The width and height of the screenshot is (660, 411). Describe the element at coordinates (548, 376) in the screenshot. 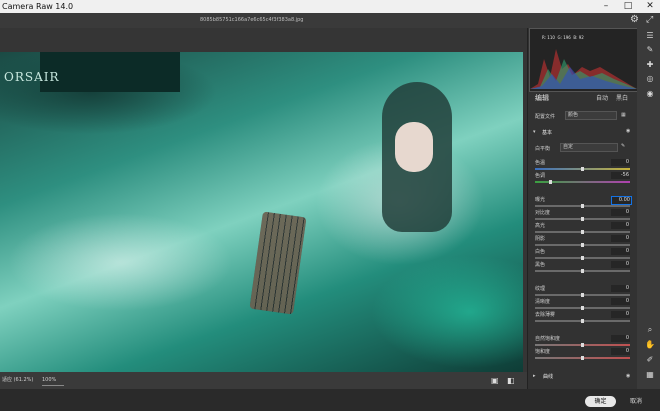

I see `curve-section-title: 曲线` at that location.